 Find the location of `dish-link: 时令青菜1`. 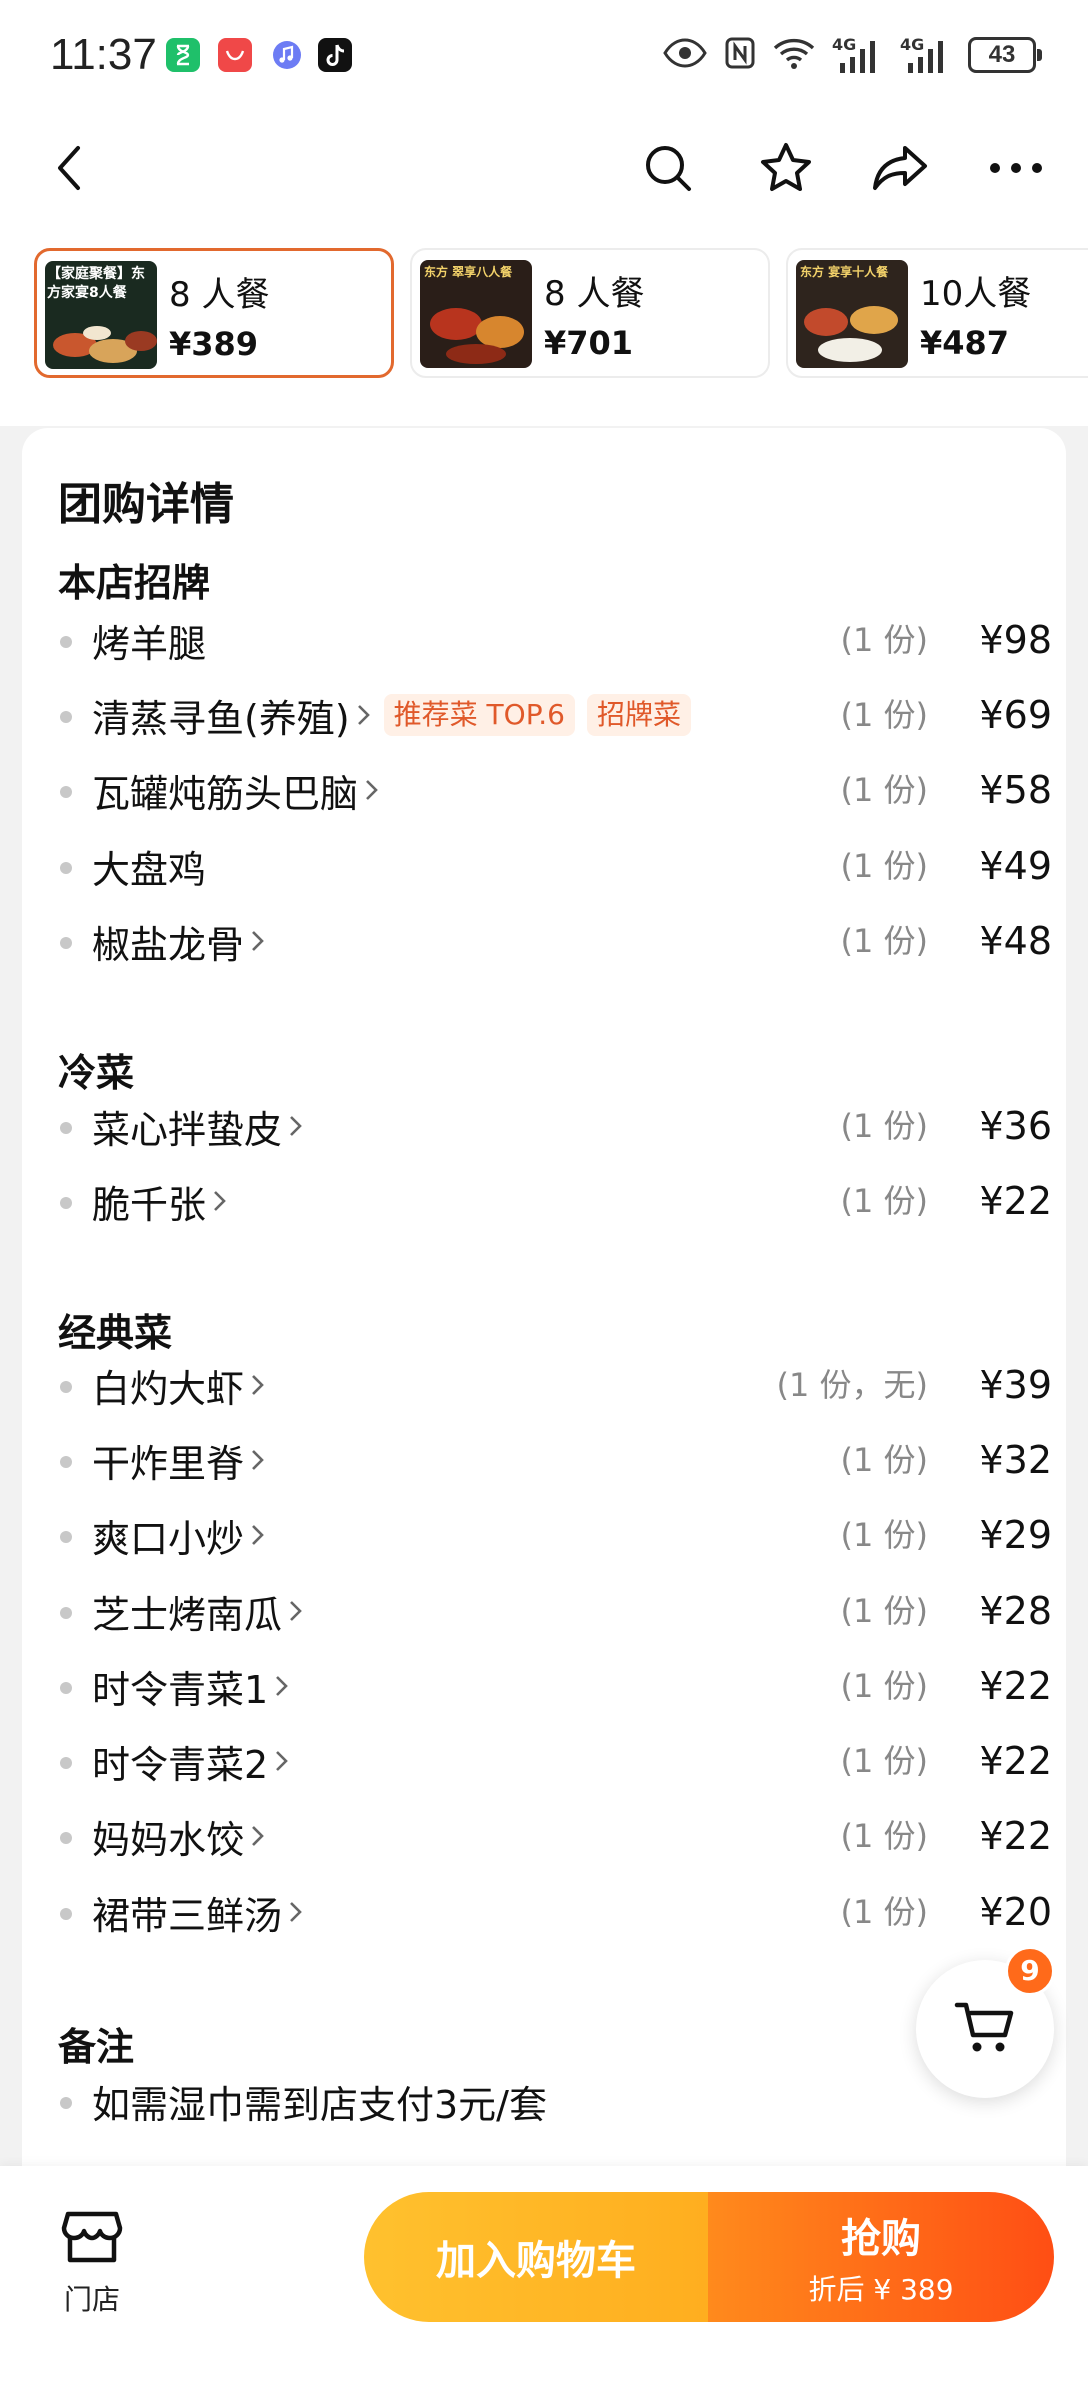

dish-link: 时令青菜1 is located at coordinates (191, 1686).